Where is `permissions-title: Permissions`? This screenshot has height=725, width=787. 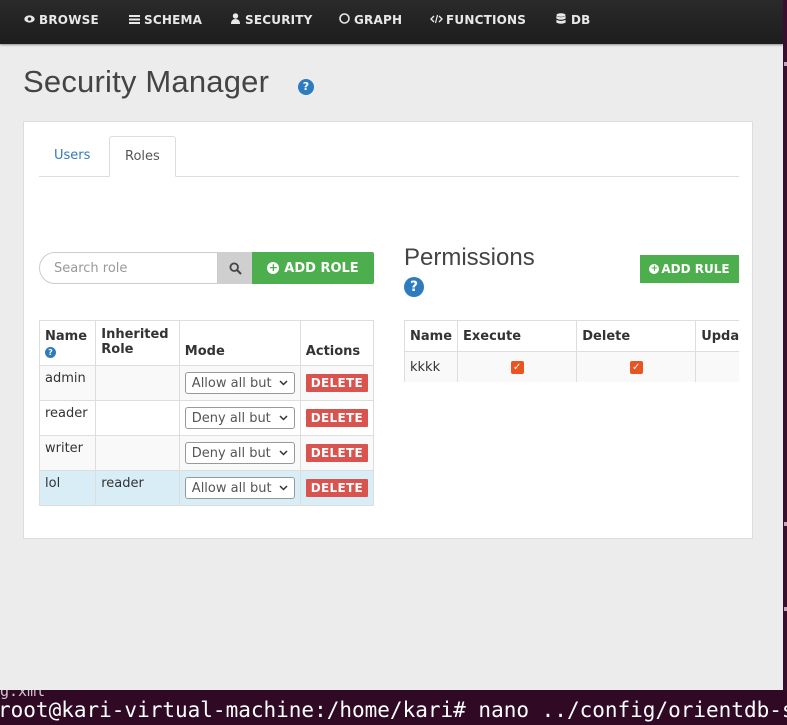 permissions-title: Permissions is located at coordinates (469, 257).